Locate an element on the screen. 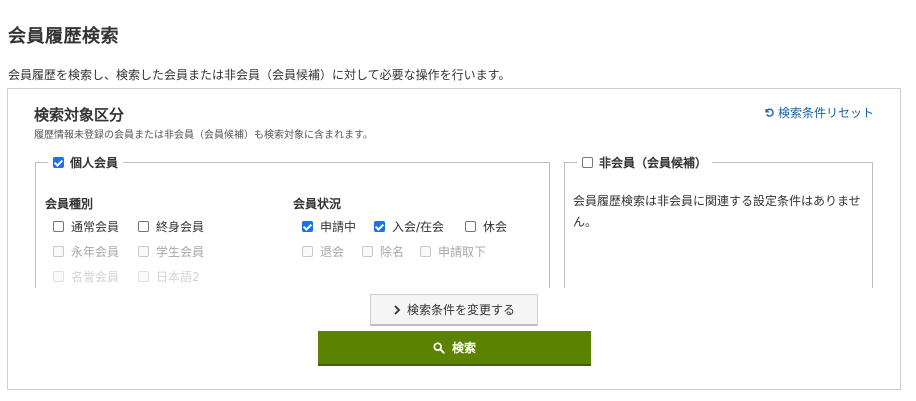 This screenshot has height=401, width=916. member-type-option: 名誉会員 is located at coordinates (86, 276).